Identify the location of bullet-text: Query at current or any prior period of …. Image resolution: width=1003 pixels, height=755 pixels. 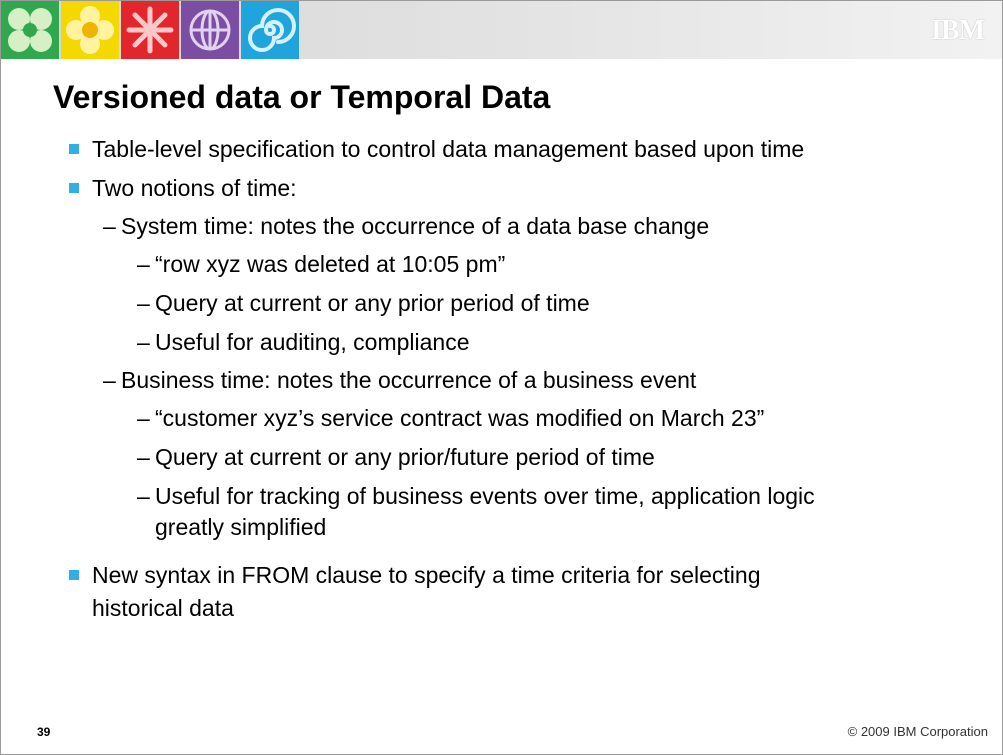
(372, 303).